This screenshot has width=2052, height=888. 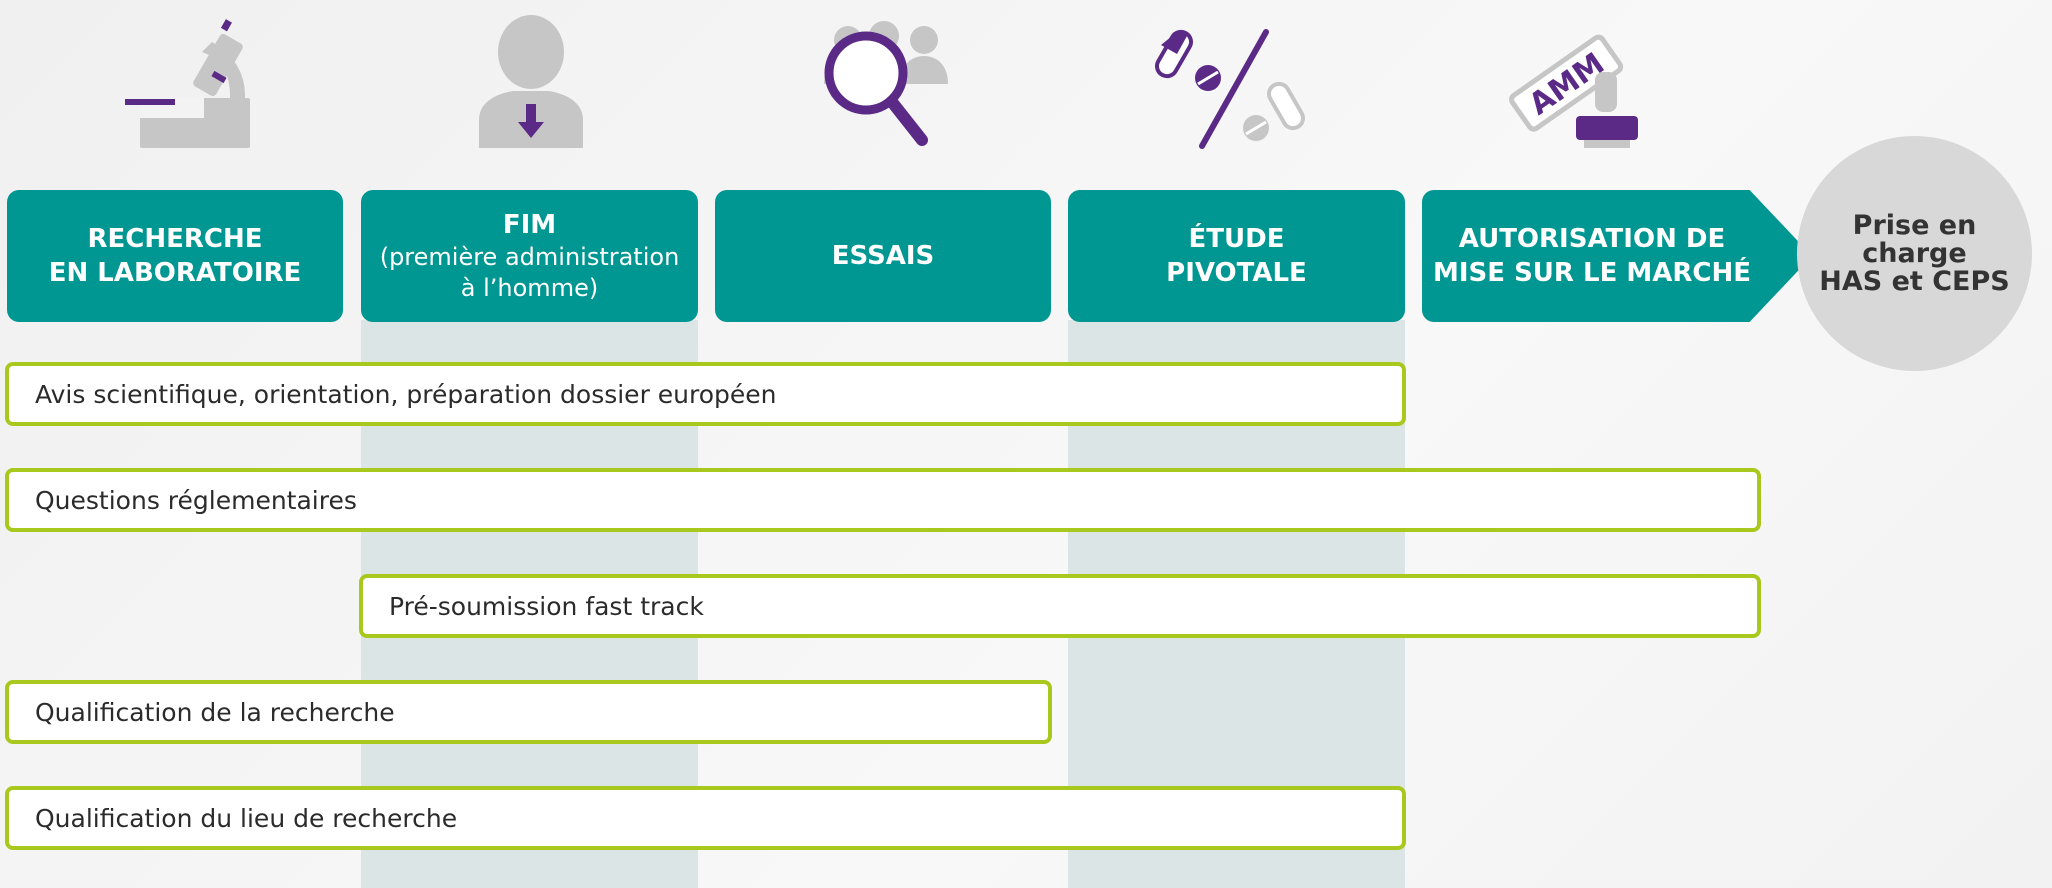 I want to click on service-label: Questions réglementaires, so click(x=196, y=500).